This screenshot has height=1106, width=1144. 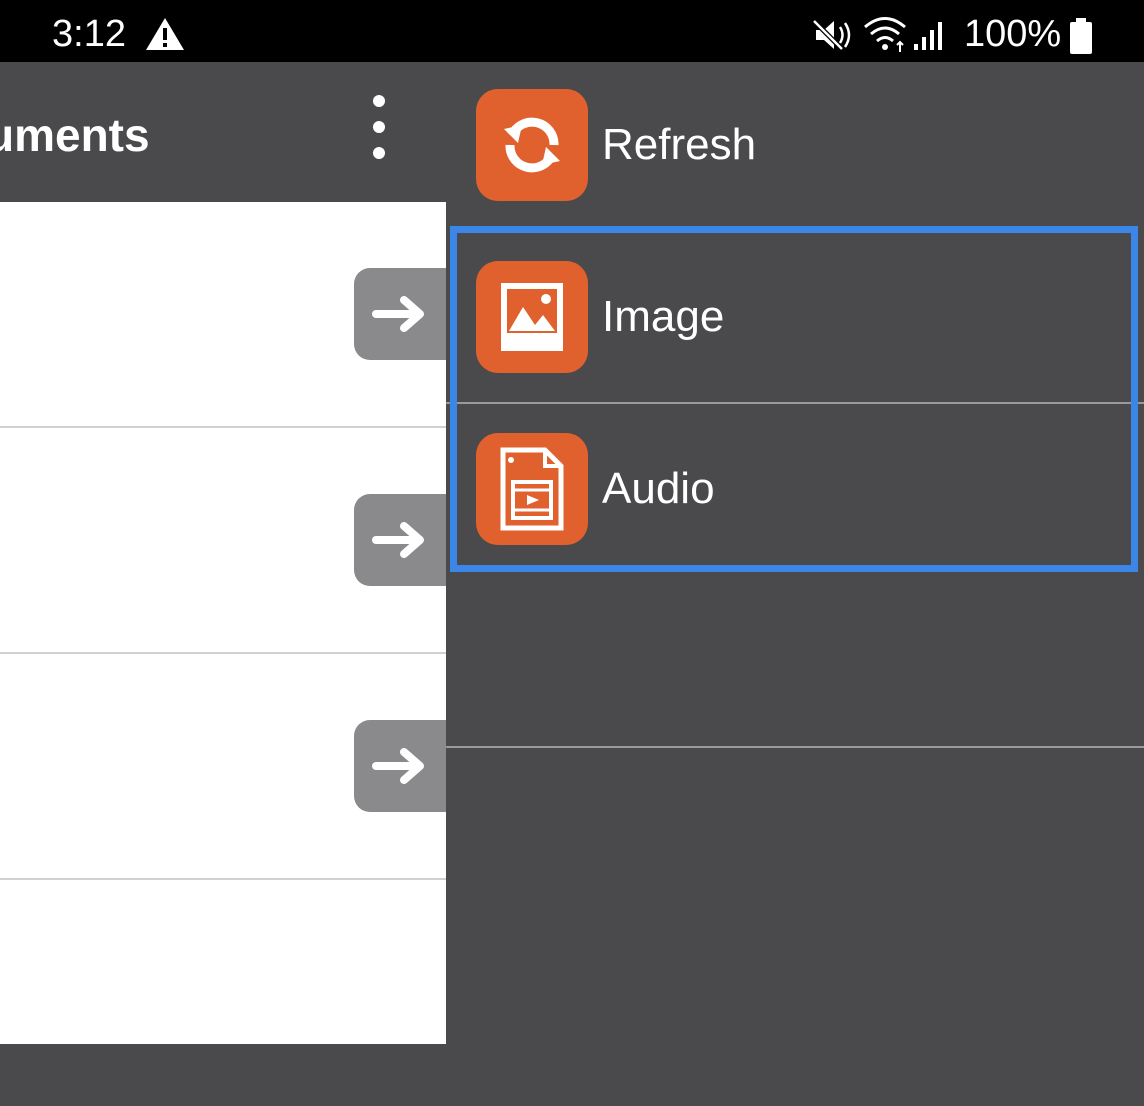 What do you see at coordinates (223, 132) in the screenshot?
I see `app-bar: uments` at bounding box center [223, 132].